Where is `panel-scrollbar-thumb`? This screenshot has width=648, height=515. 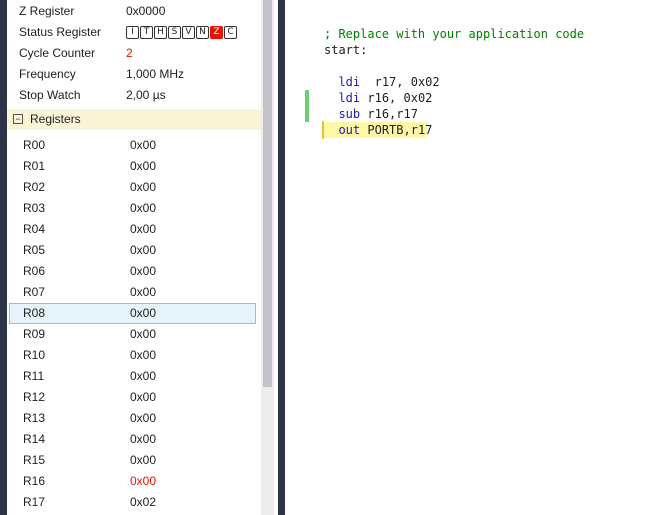 panel-scrollbar-thumb is located at coordinates (267, 193).